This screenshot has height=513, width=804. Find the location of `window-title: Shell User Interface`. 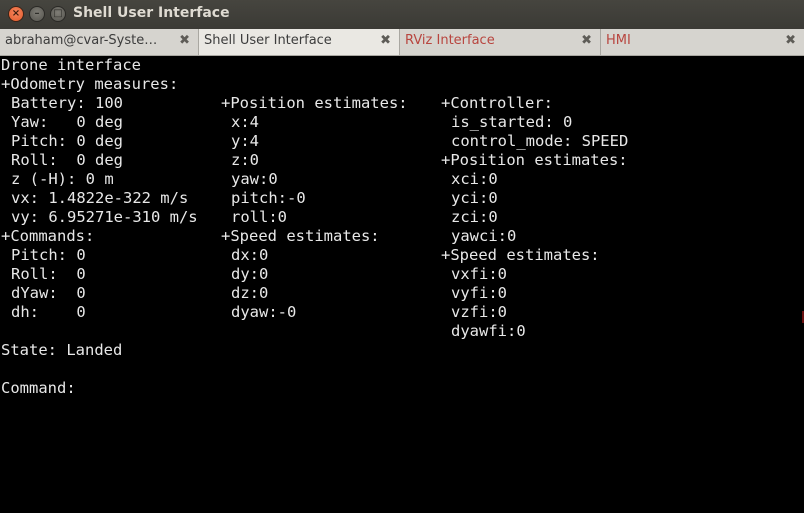

window-title: Shell User Interface is located at coordinates (151, 13).